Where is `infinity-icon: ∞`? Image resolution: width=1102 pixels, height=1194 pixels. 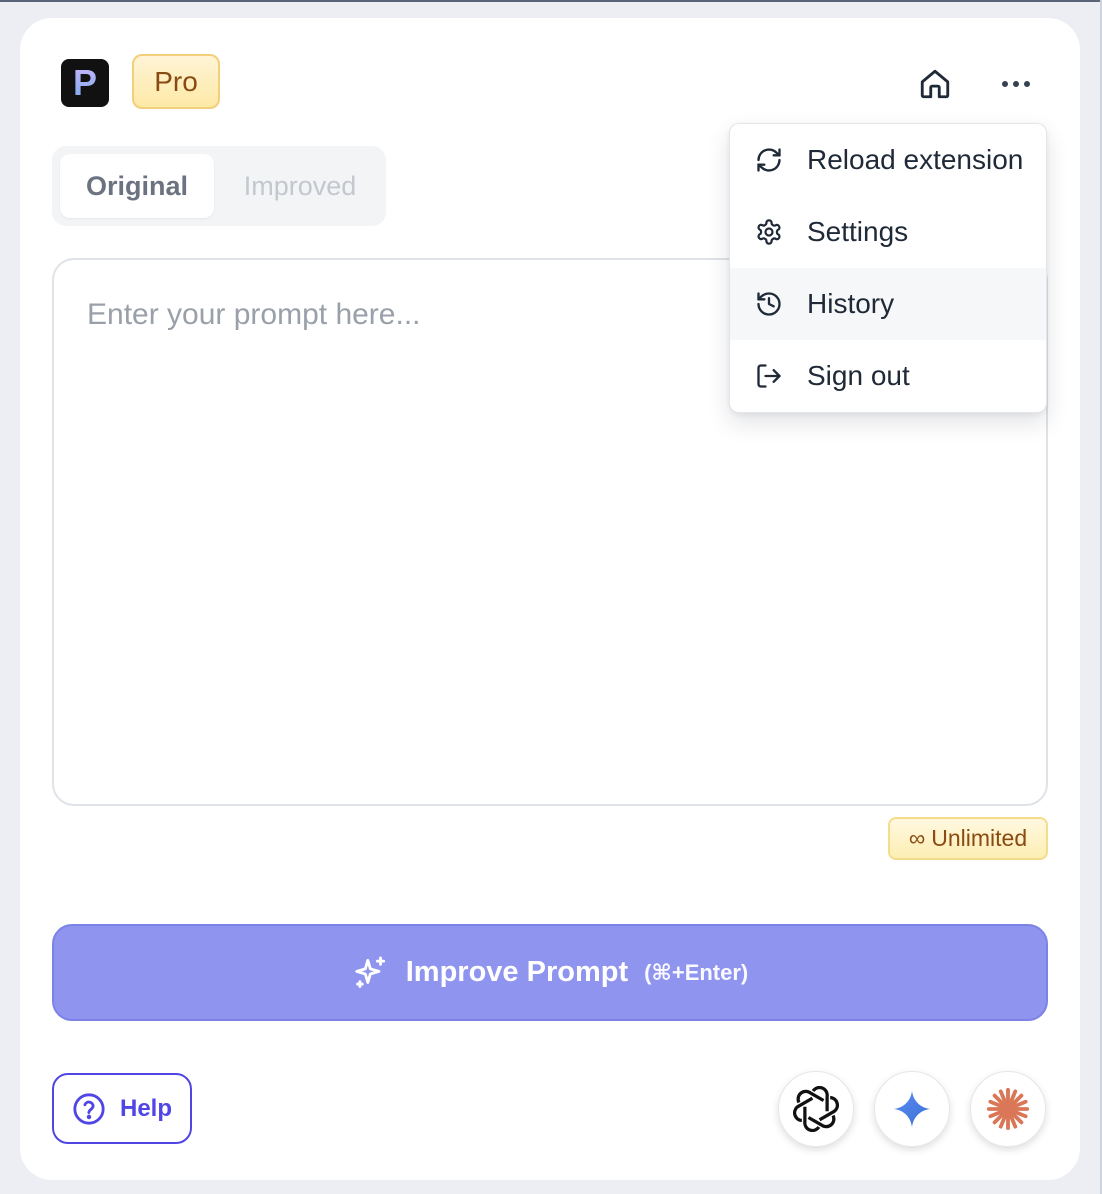
infinity-icon: ∞ is located at coordinates (917, 838).